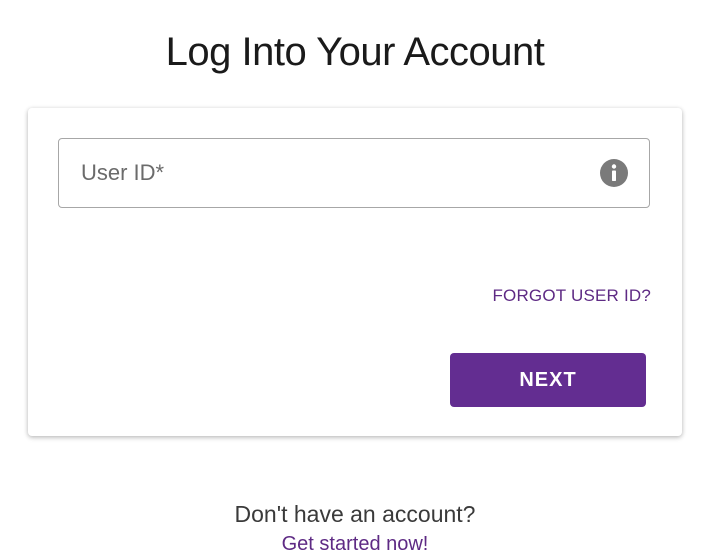 This screenshot has width=717, height=557. What do you see at coordinates (355, 52) in the screenshot?
I see `page-title: Log Into Your Account` at bounding box center [355, 52].